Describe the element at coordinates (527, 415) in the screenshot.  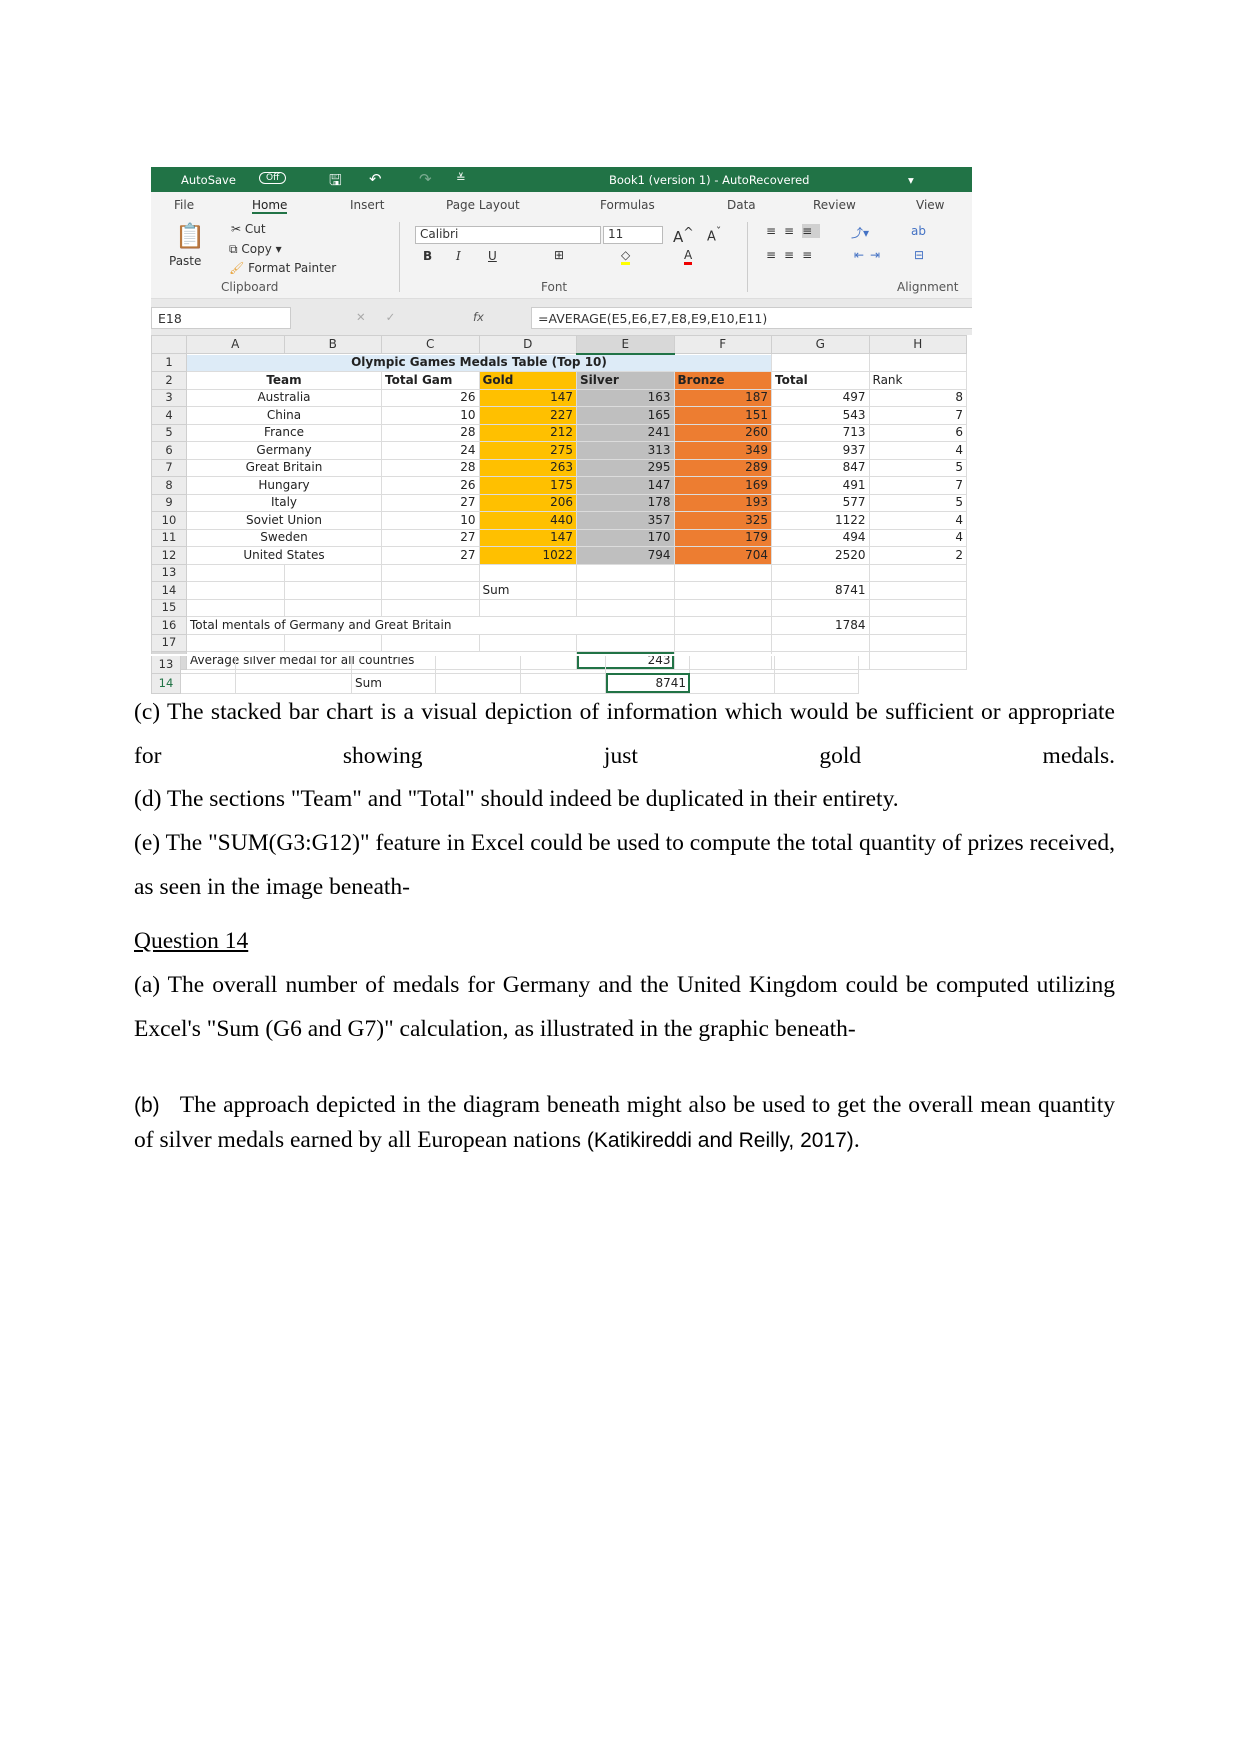
I see `gold-cell: 227` at that location.